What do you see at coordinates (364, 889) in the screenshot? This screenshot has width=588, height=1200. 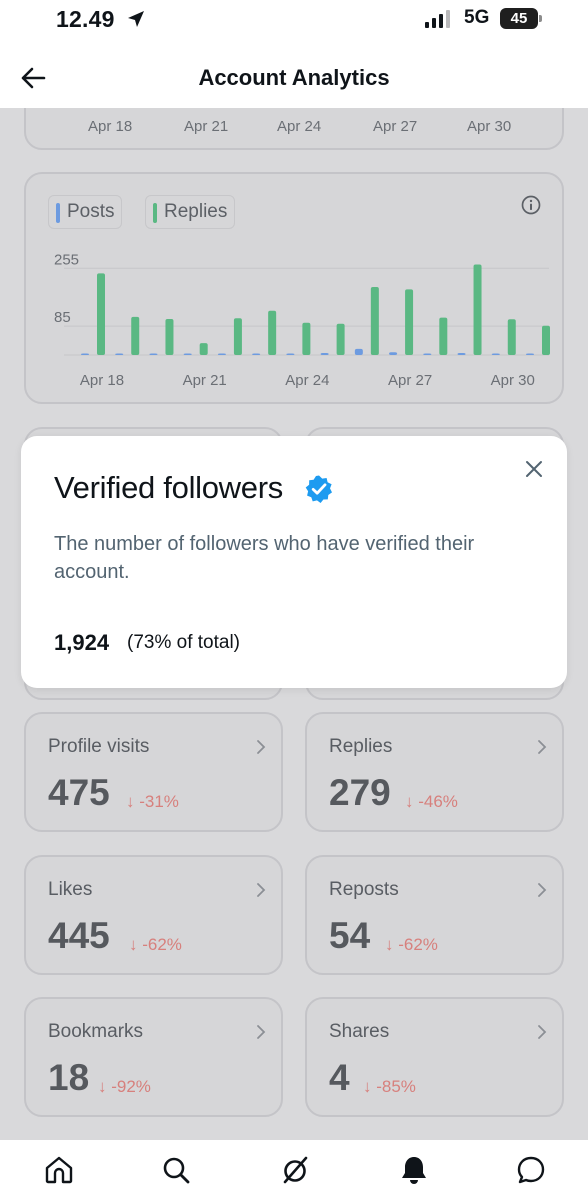 I see `metric-label: Reposts` at bounding box center [364, 889].